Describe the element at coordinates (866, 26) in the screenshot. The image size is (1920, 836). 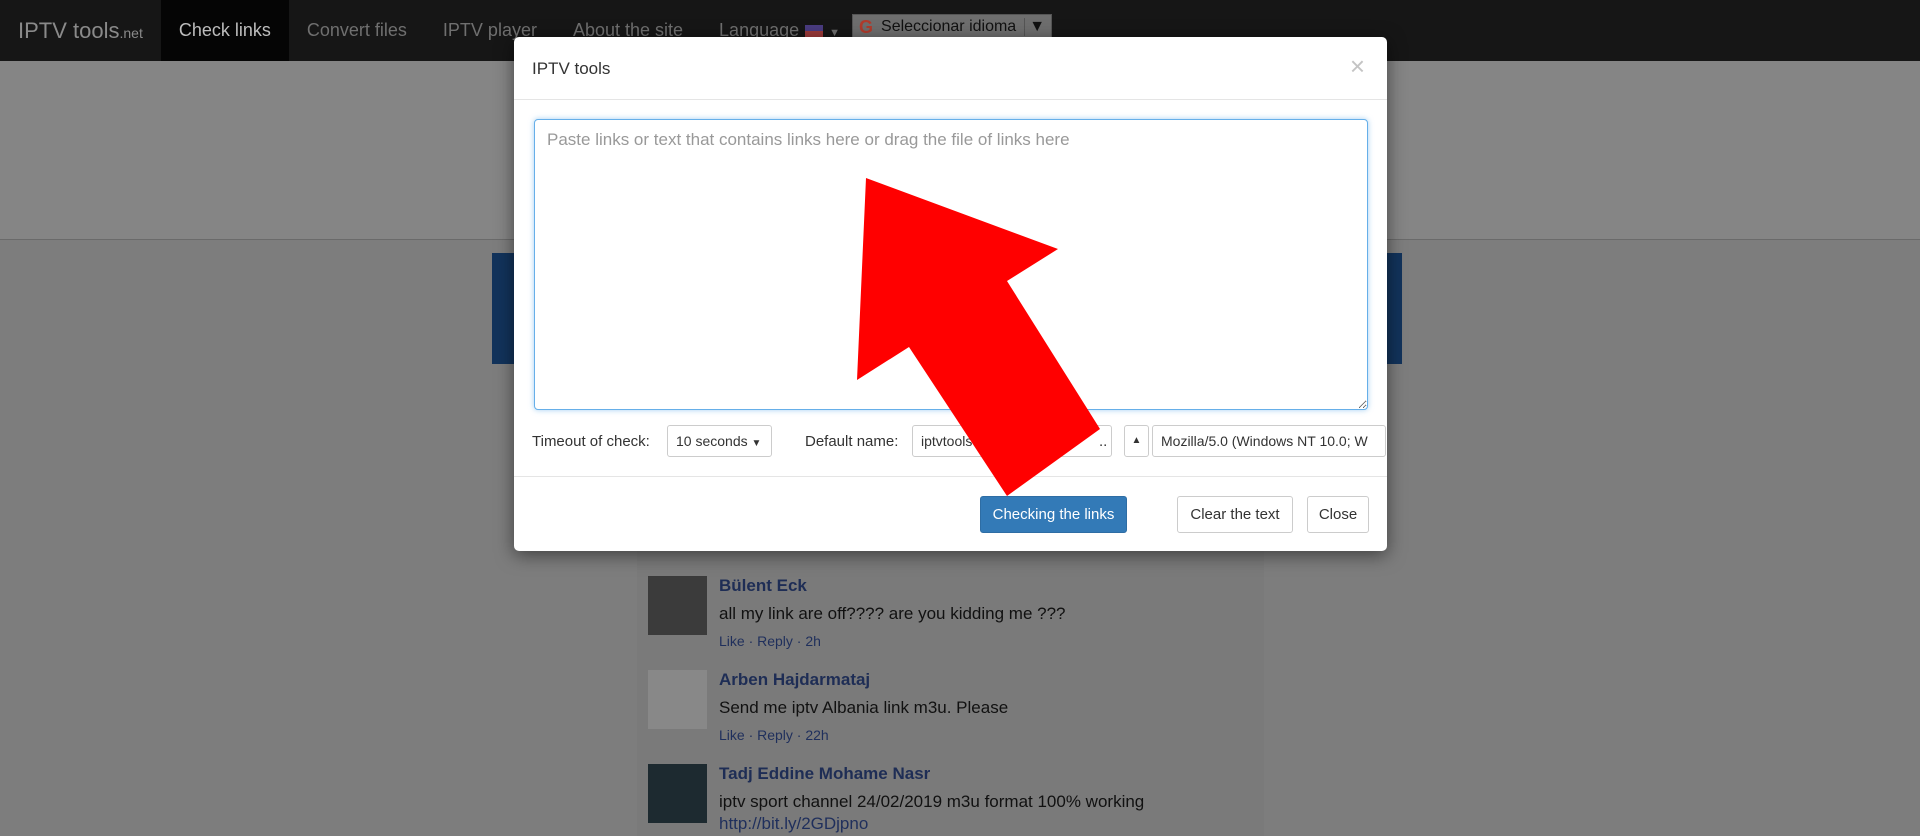
I see `google-icon: G` at that location.